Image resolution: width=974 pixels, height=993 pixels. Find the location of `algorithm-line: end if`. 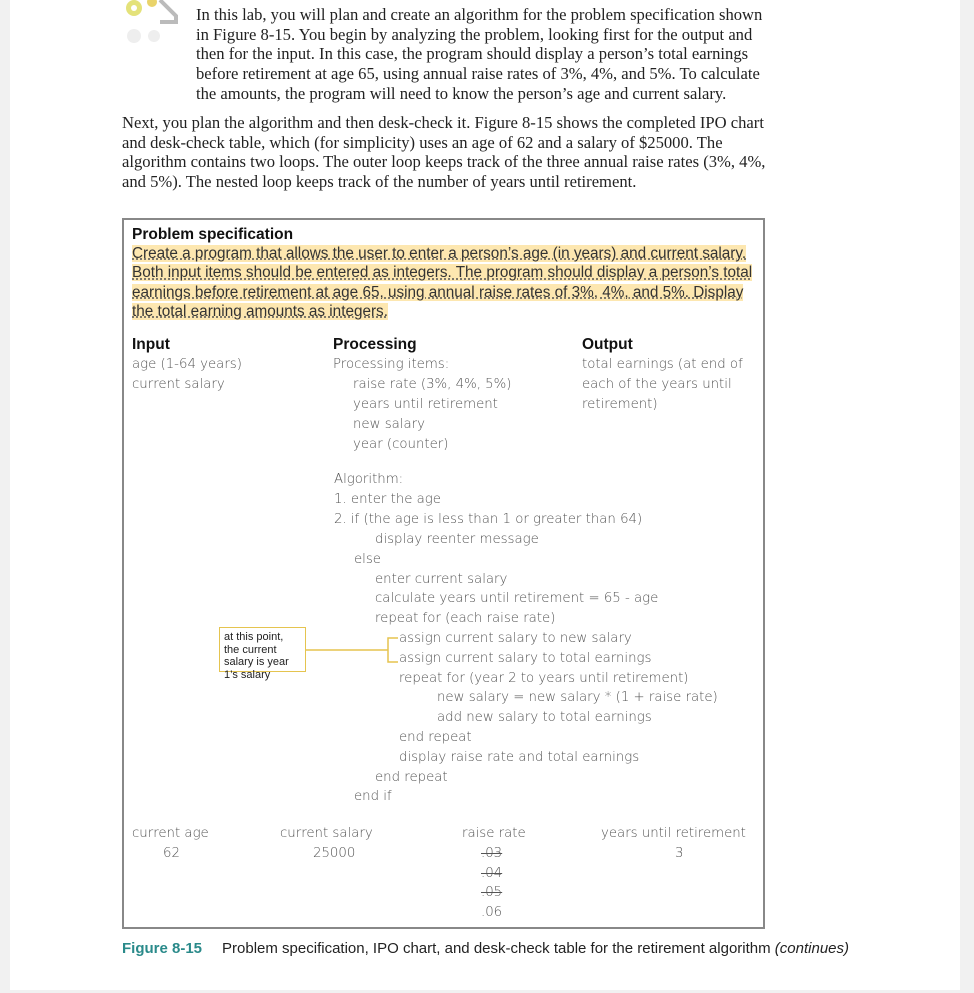

algorithm-line: end if is located at coordinates (373, 796).